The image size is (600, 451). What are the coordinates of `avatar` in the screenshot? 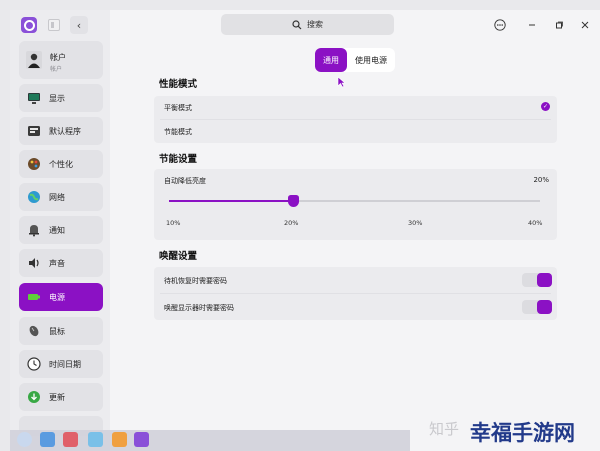 It's located at (34, 60).